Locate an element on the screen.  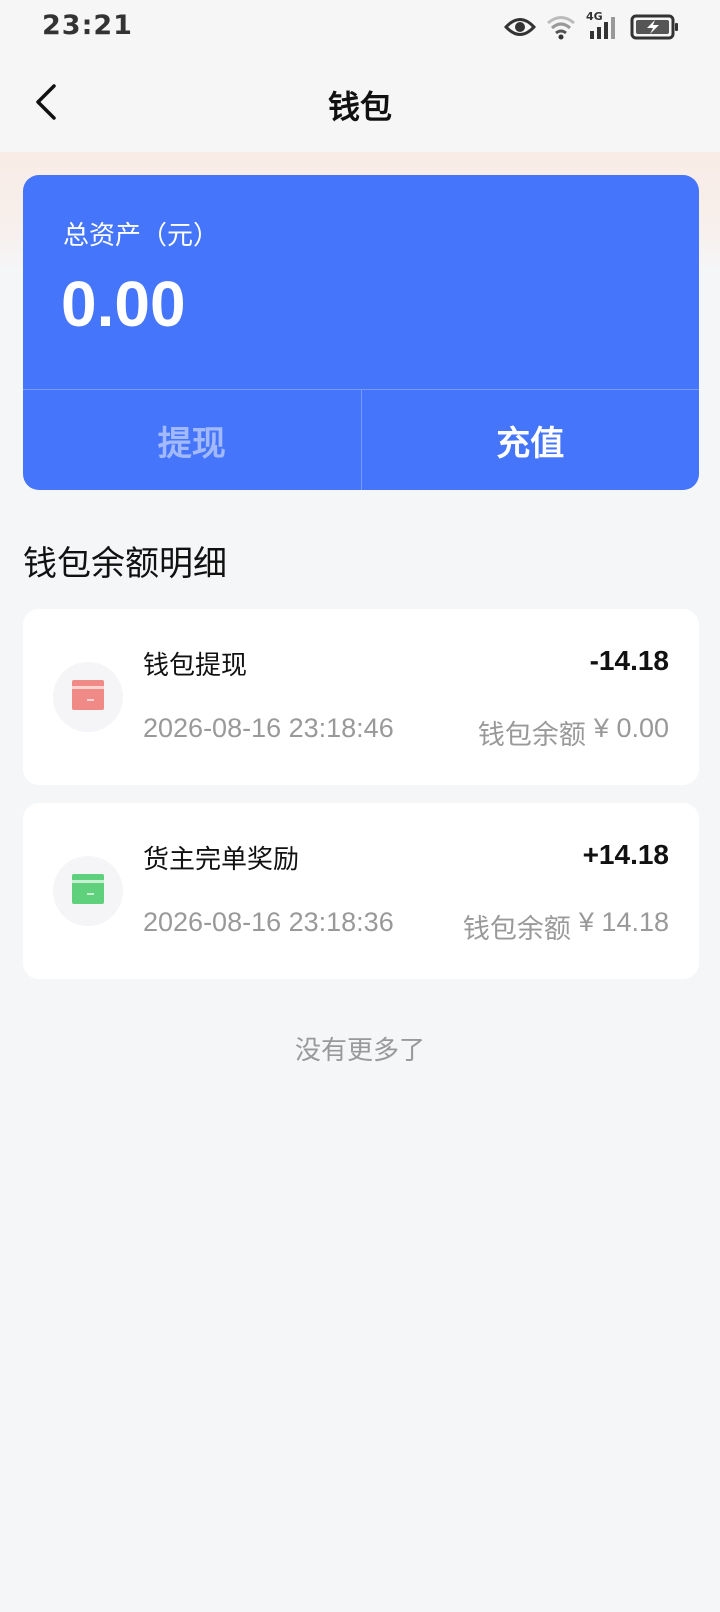
transaction-title: 钱包提现 is located at coordinates (195, 666).